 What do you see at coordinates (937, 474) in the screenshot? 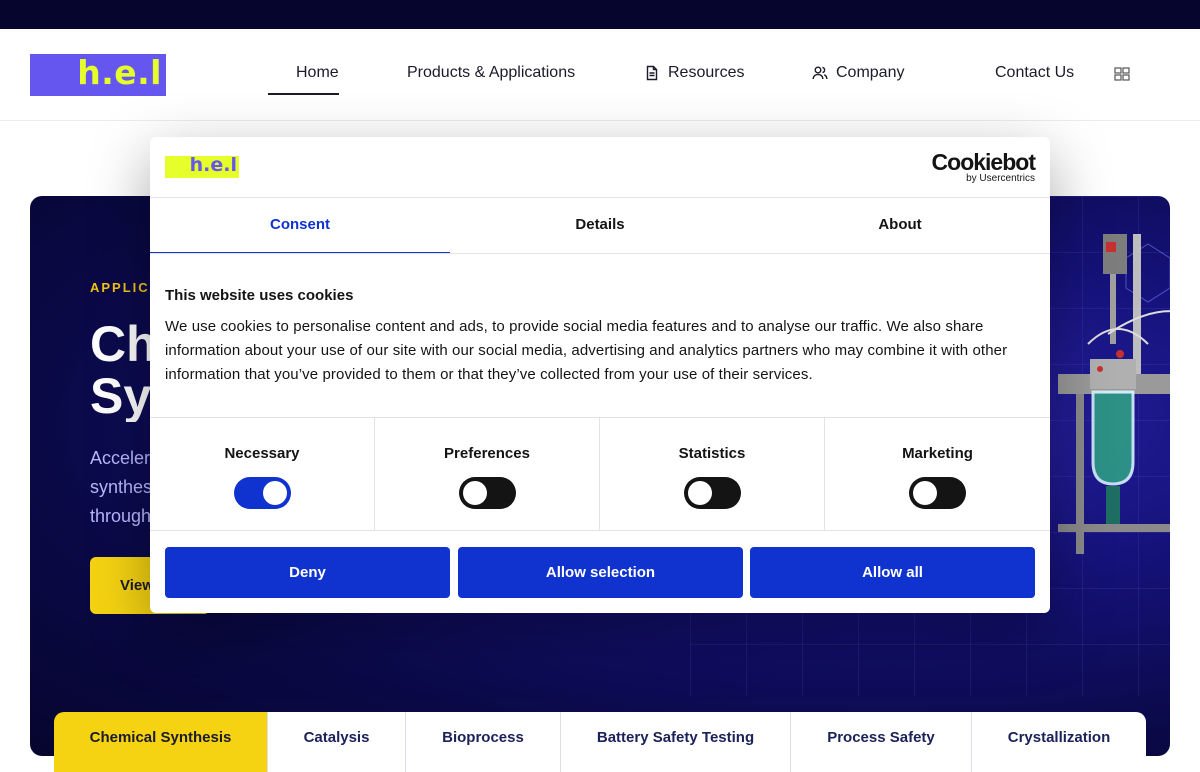
I see `category-marketing: Marketing` at bounding box center [937, 474].